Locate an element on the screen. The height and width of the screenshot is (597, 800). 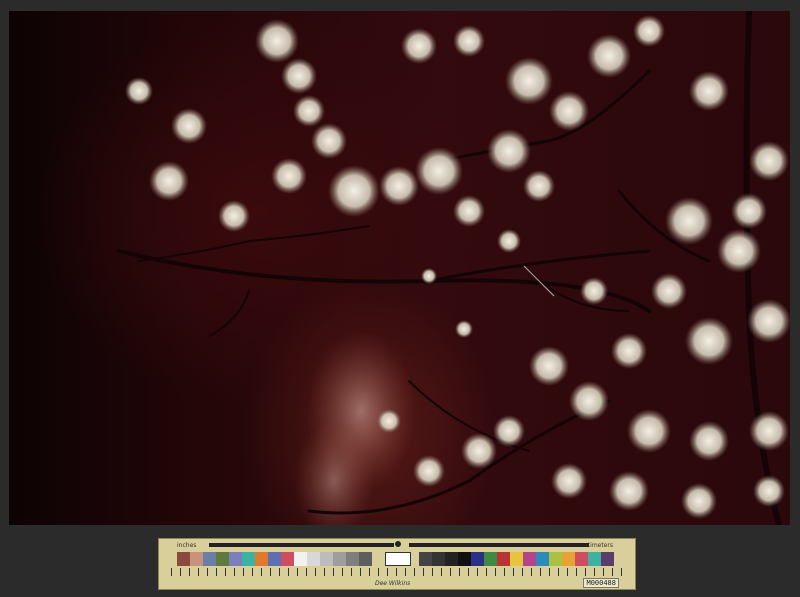
inch-ruler is located at coordinates (301, 545).